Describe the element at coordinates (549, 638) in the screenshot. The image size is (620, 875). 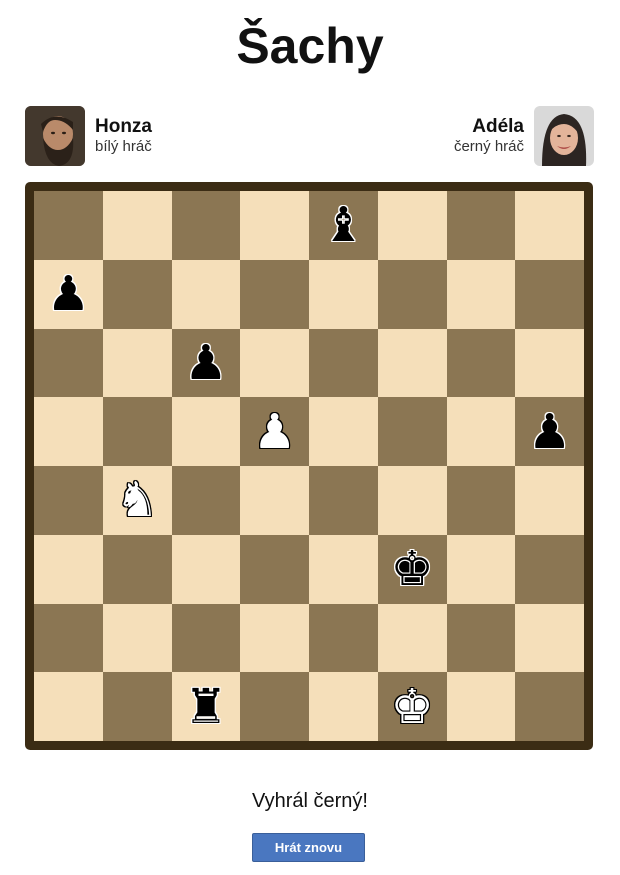
I see `square-h2` at that location.